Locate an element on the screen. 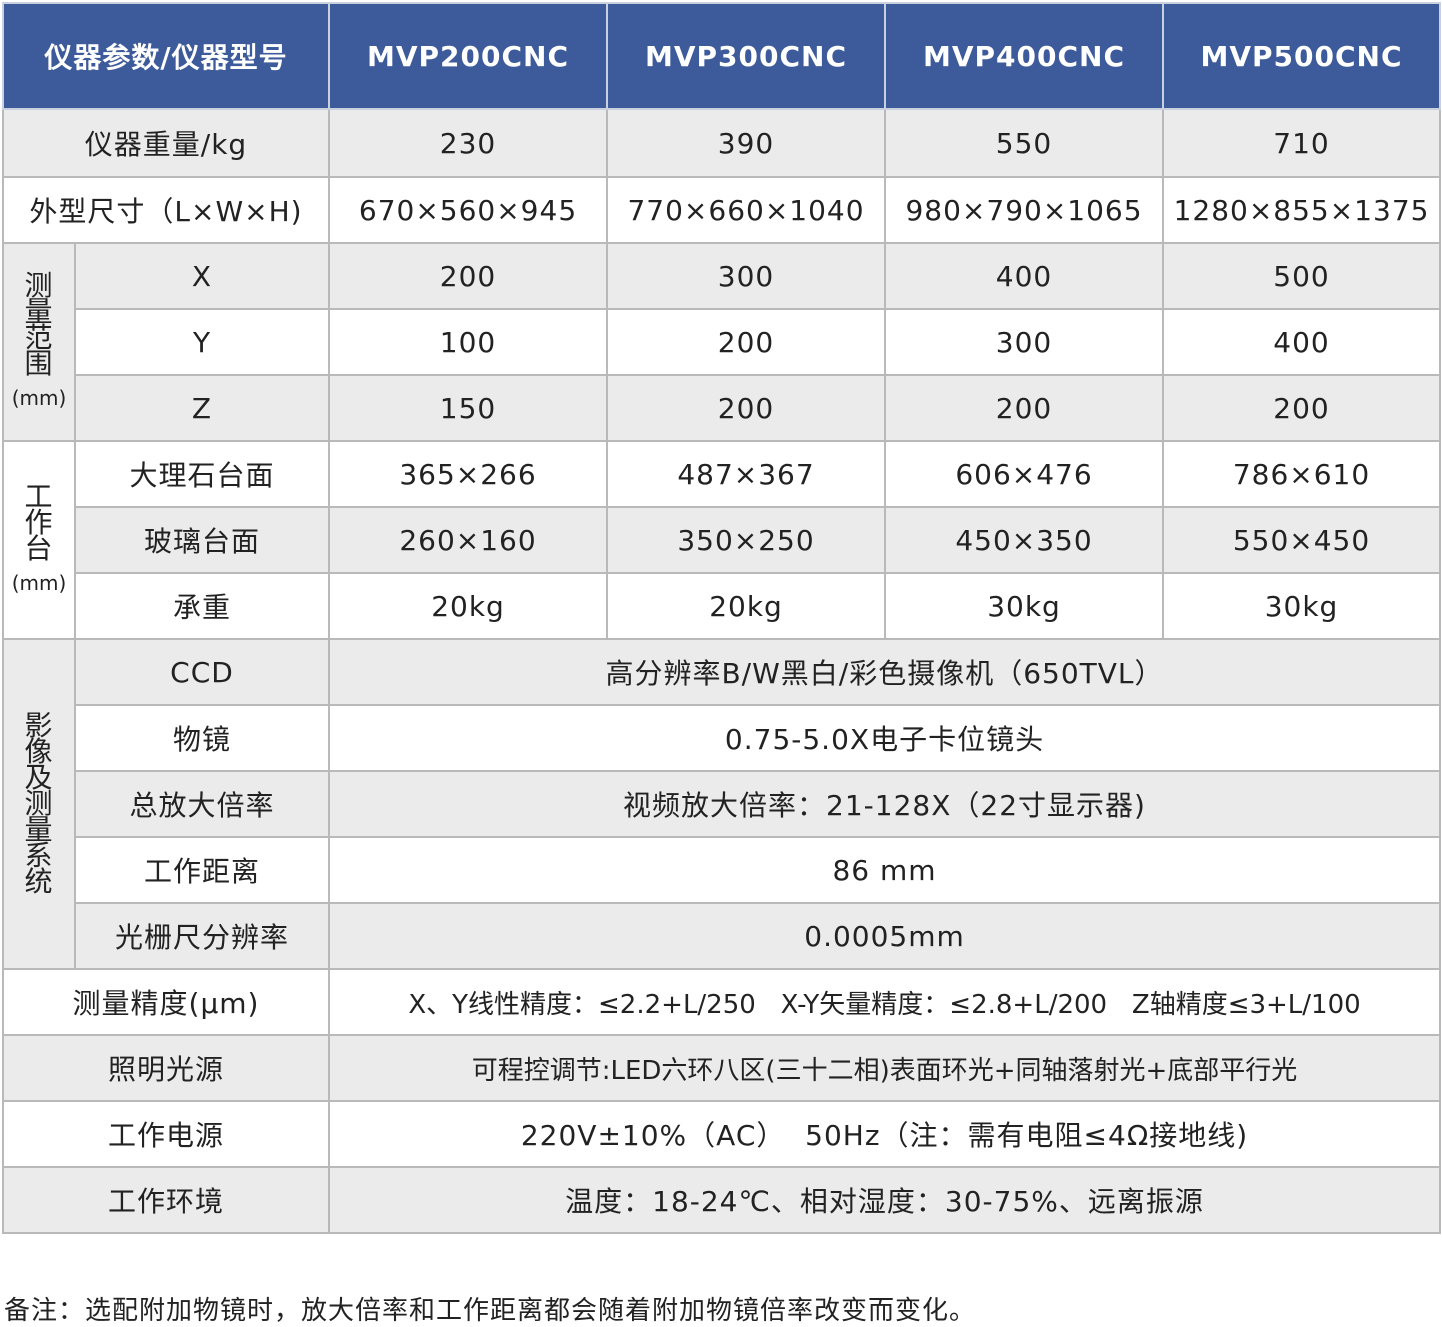  model-1: MVP200CNC is located at coordinates (468, 56).